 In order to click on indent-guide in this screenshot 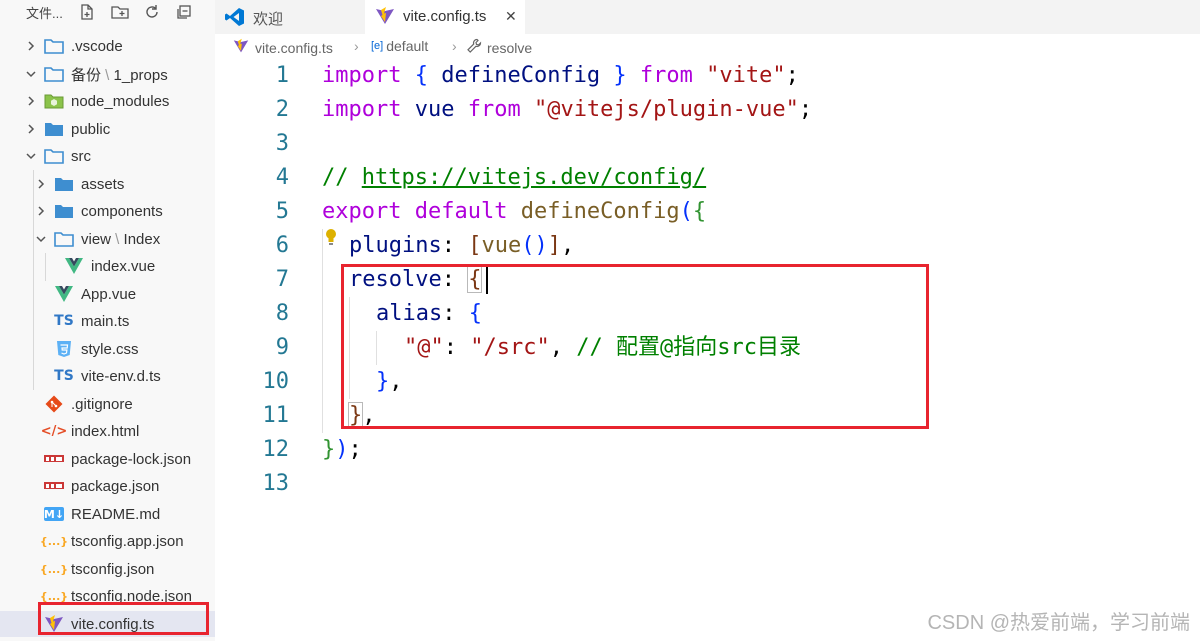, I will do `click(322, 331)`.